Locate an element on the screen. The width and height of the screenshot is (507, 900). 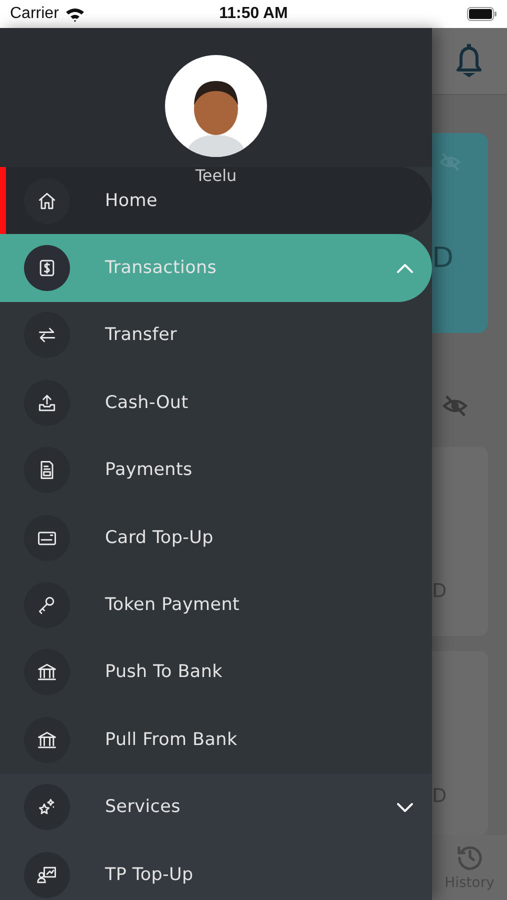
card-icon is located at coordinates (47, 537).